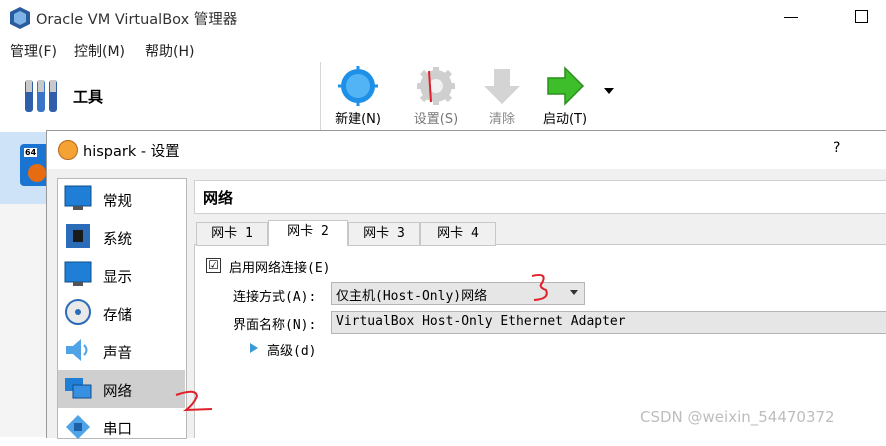  I want to click on adapter-name-label: 界面名称(N):, so click(275, 325).